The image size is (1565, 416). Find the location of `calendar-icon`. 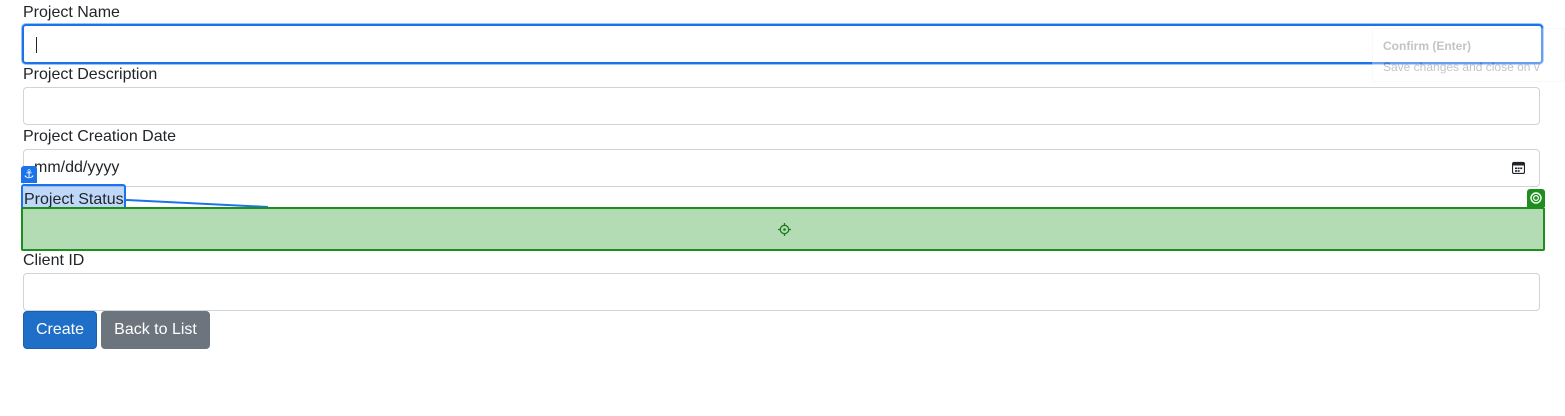

calendar-icon is located at coordinates (1518, 167).